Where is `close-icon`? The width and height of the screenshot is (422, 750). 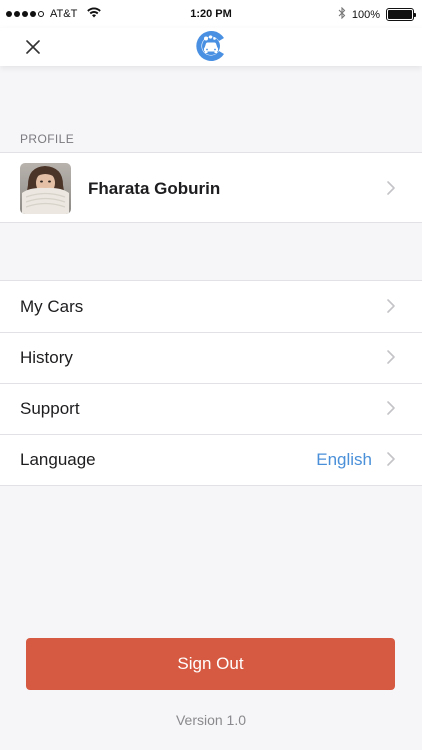 close-icon is located at coordinates (33, 47).